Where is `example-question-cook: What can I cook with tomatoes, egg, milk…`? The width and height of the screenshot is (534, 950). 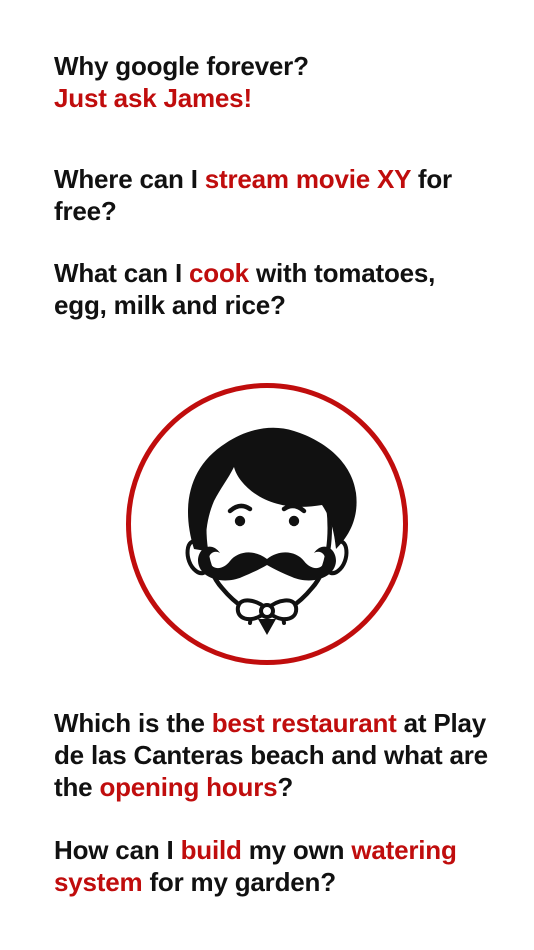 example-question-cook: What can I cook with tomatoes, egg, milk… is located at coordinates (274, 289).